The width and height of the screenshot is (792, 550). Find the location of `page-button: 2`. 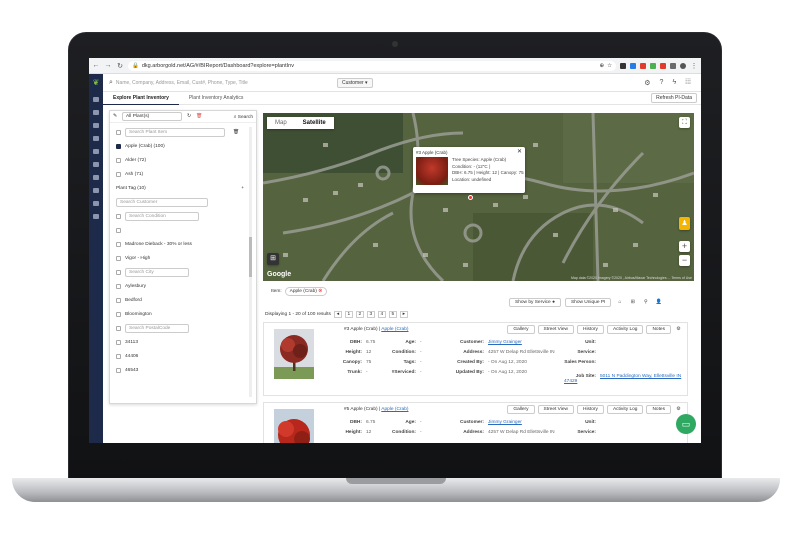

page-button: 2 is located at coordinates (359, 314).